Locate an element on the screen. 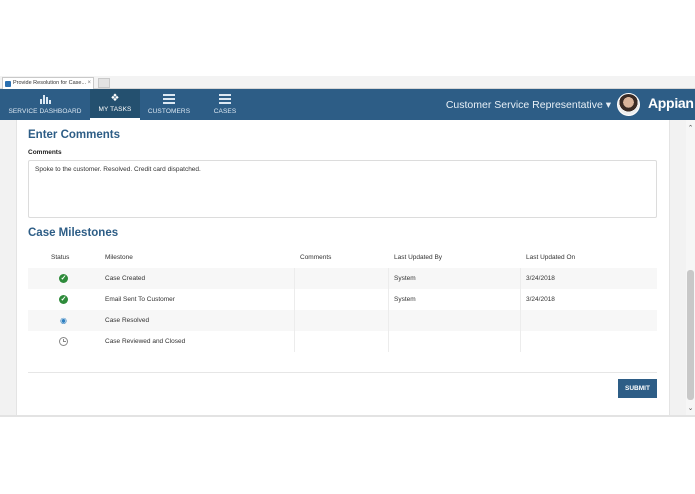 The width and height of the screenshot is (695, 494). user-role-menu: Customer Service Representative ▾ is located at coordinates (528, 105).